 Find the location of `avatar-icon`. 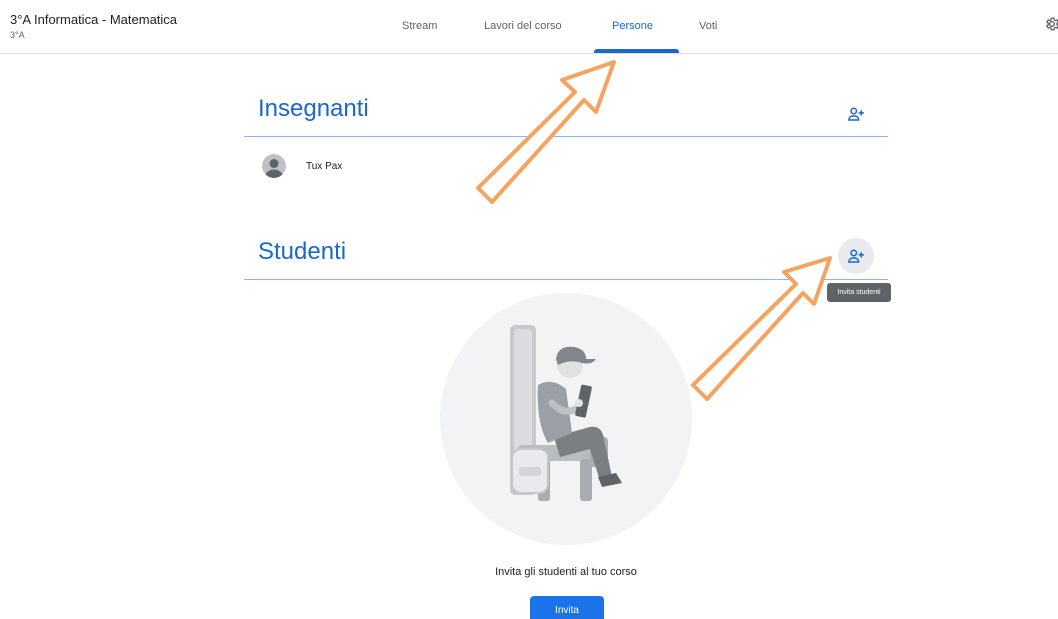

avatar-icon is located at coordinates (274, 166).